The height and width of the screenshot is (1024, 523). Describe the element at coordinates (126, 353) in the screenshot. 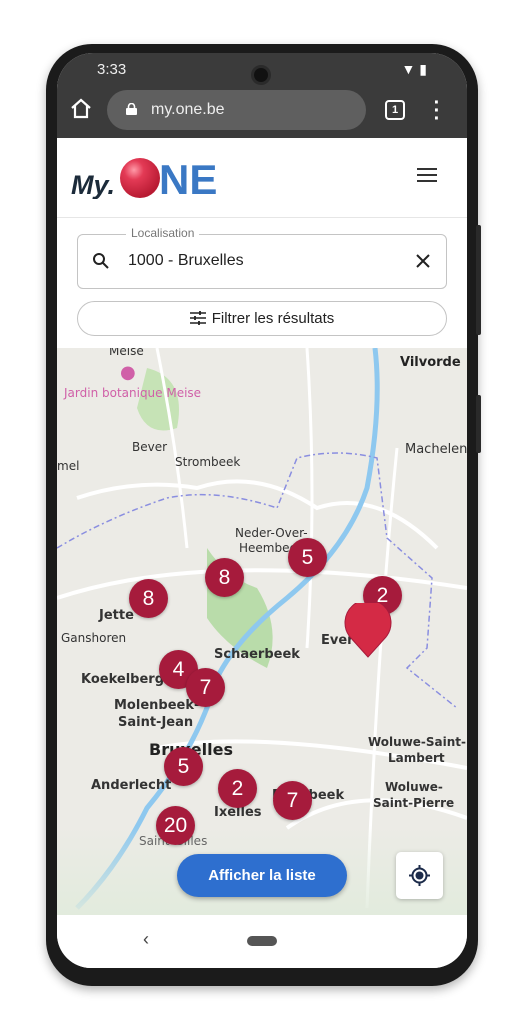

I see `map-label: Meise` at that location.